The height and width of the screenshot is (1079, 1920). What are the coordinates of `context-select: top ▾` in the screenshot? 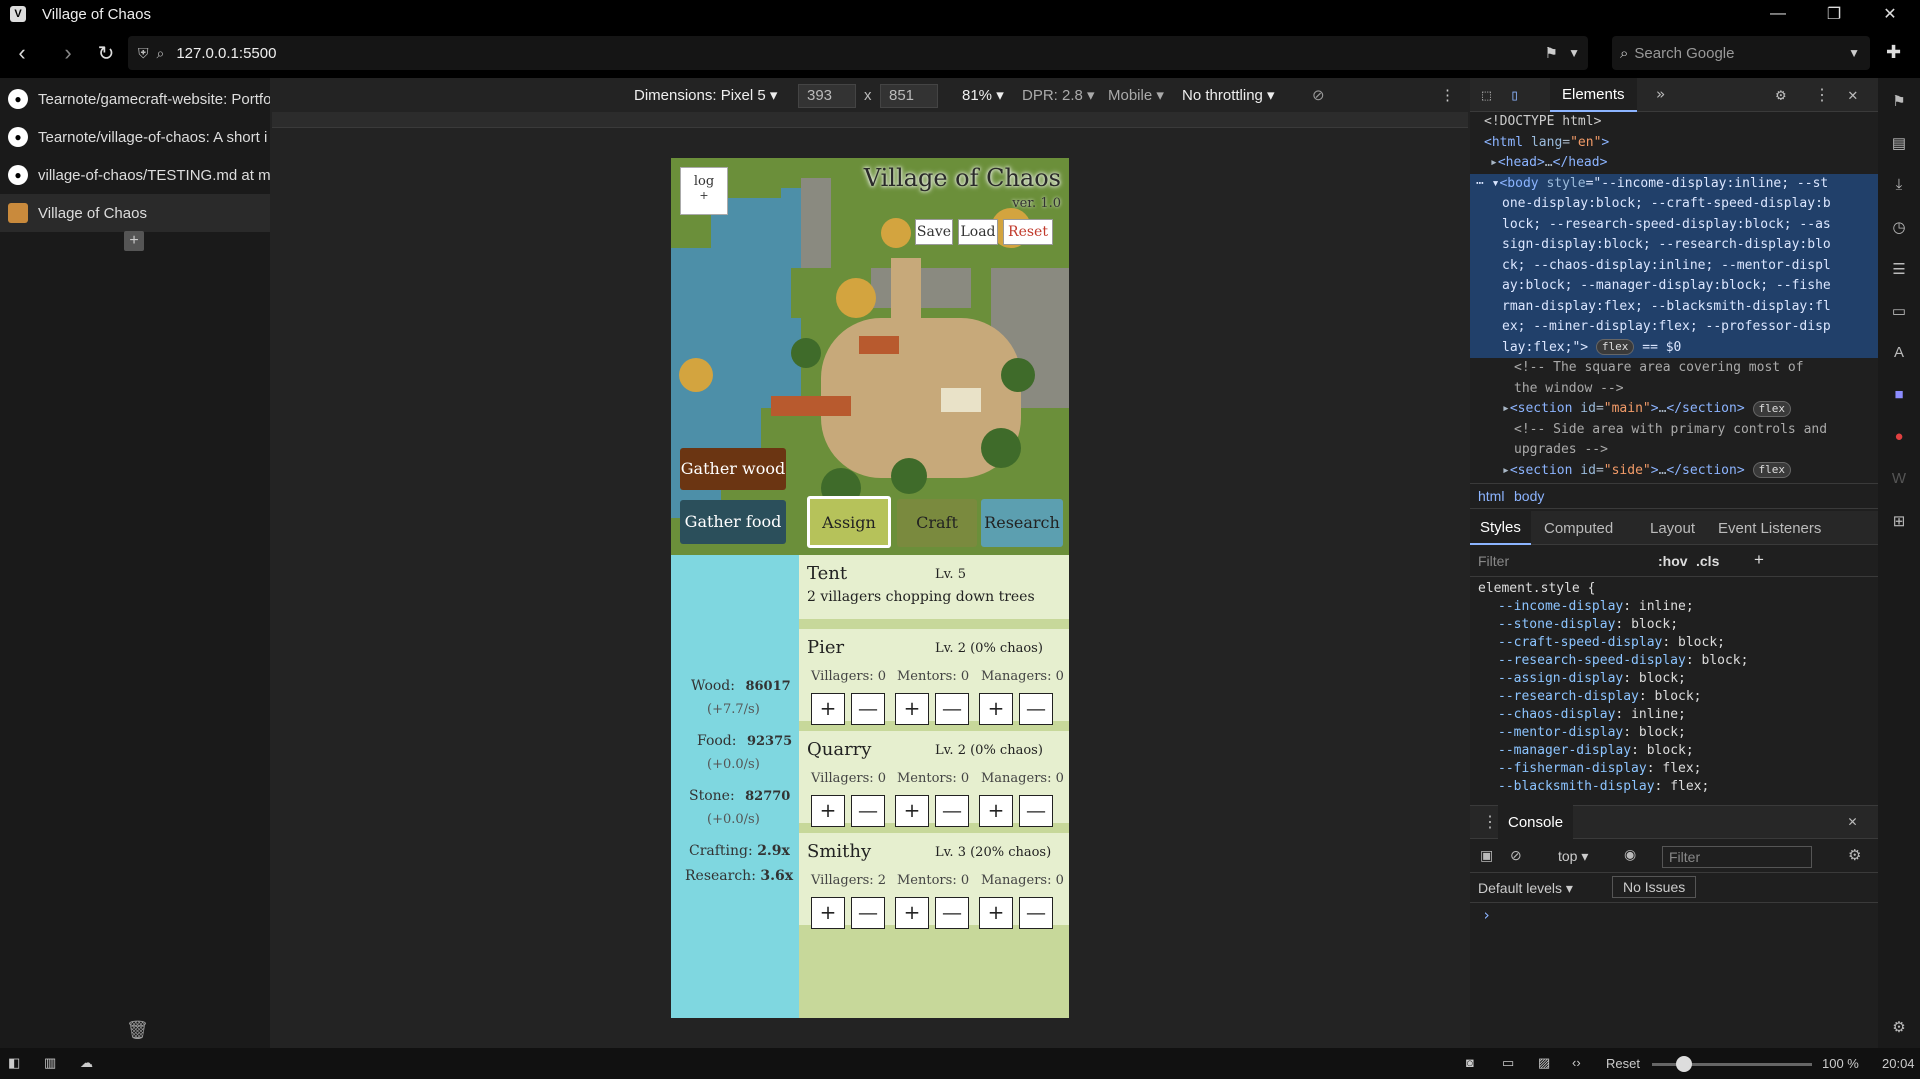 It's located at (1573, 856).